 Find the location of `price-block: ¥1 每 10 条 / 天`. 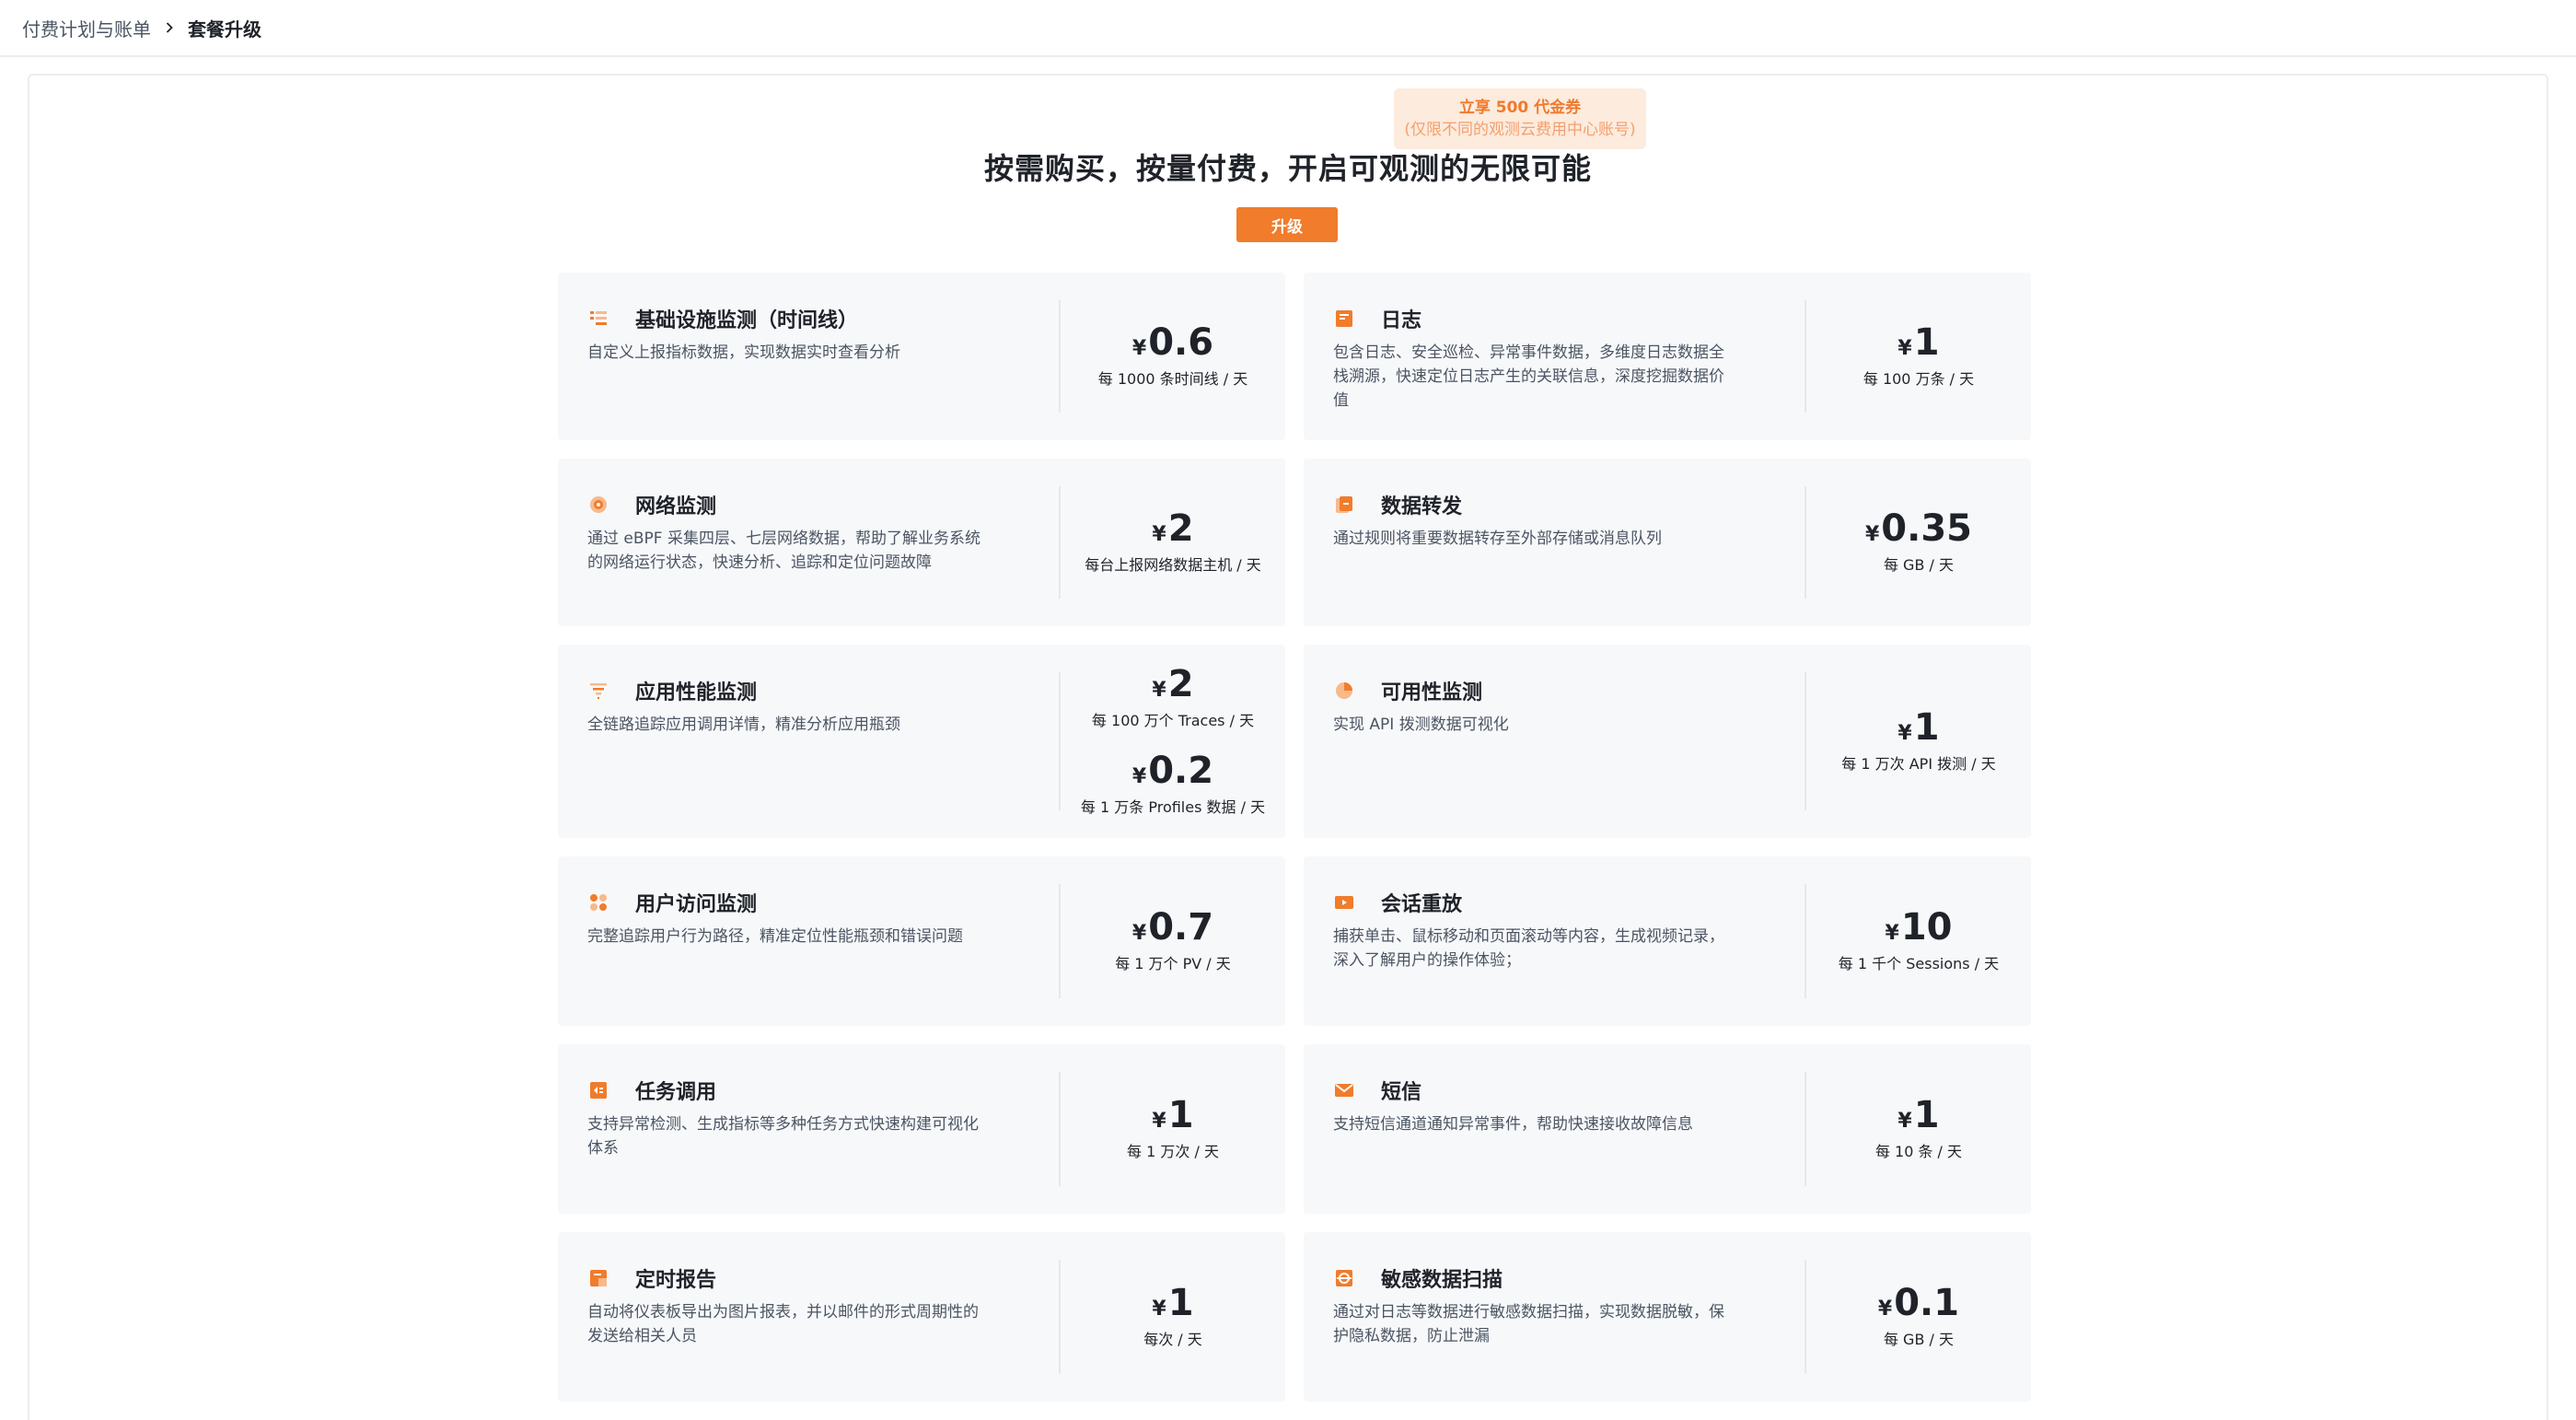

price-block: ¥1 每 10 条 / 天 is located at coordinates (1918, 1129).